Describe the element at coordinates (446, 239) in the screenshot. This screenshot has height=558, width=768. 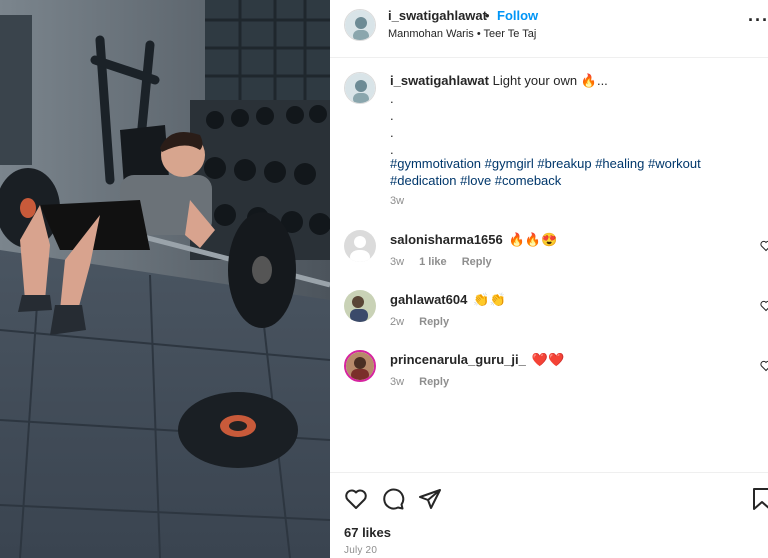
I see `comment-username-text: salonisharma1656` at that location.